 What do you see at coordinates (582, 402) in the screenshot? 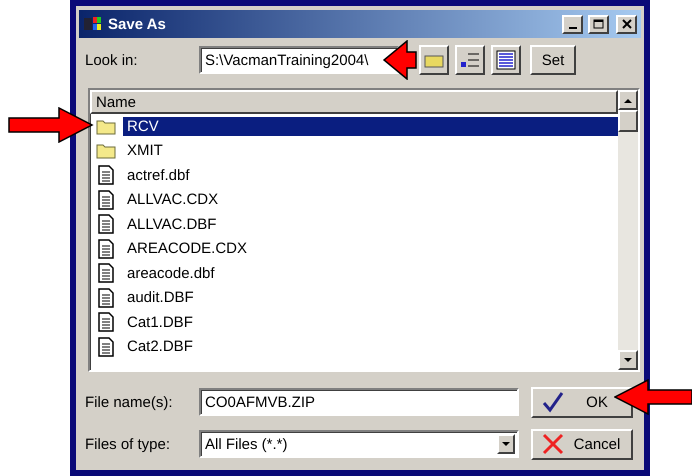
I see `ok-button: OK` at bounding box center [582, 402].